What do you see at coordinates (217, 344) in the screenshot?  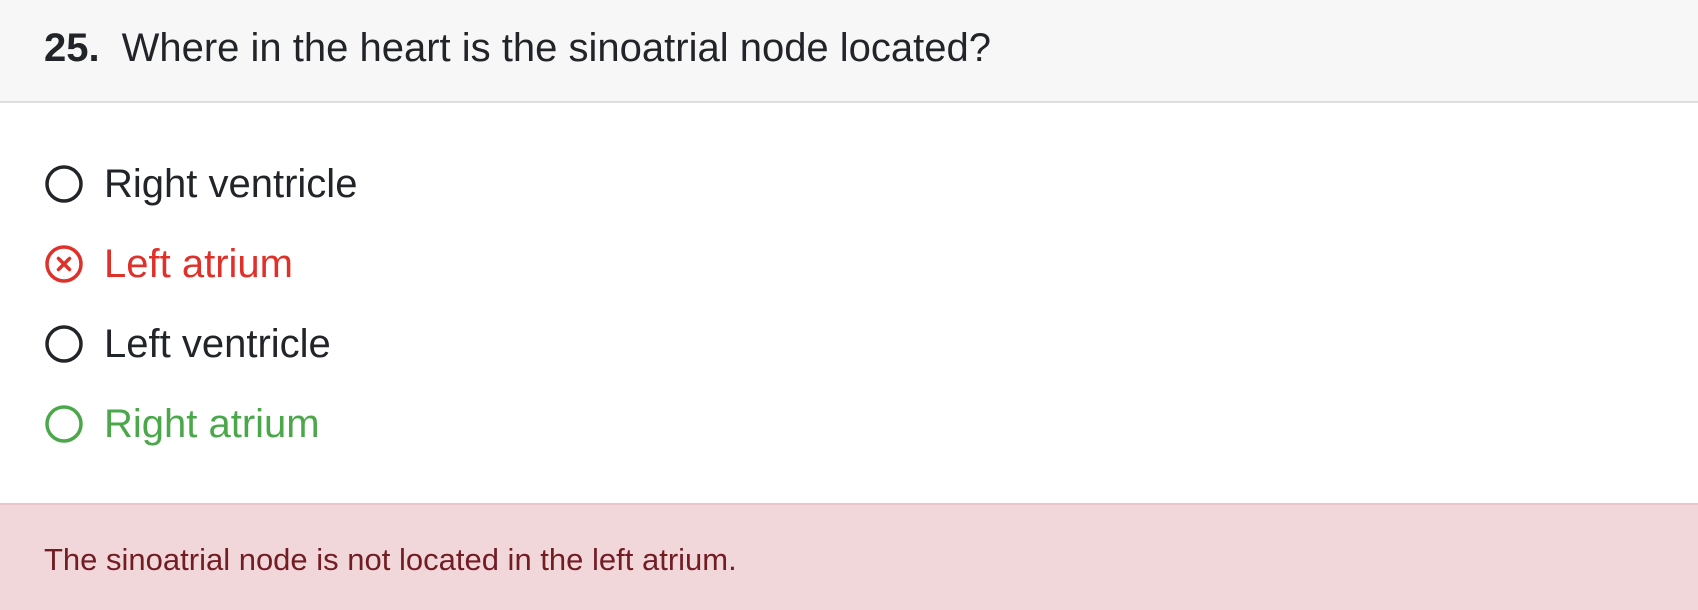 I see `option-label: Left ventricle` at bounding box center [217, 344].